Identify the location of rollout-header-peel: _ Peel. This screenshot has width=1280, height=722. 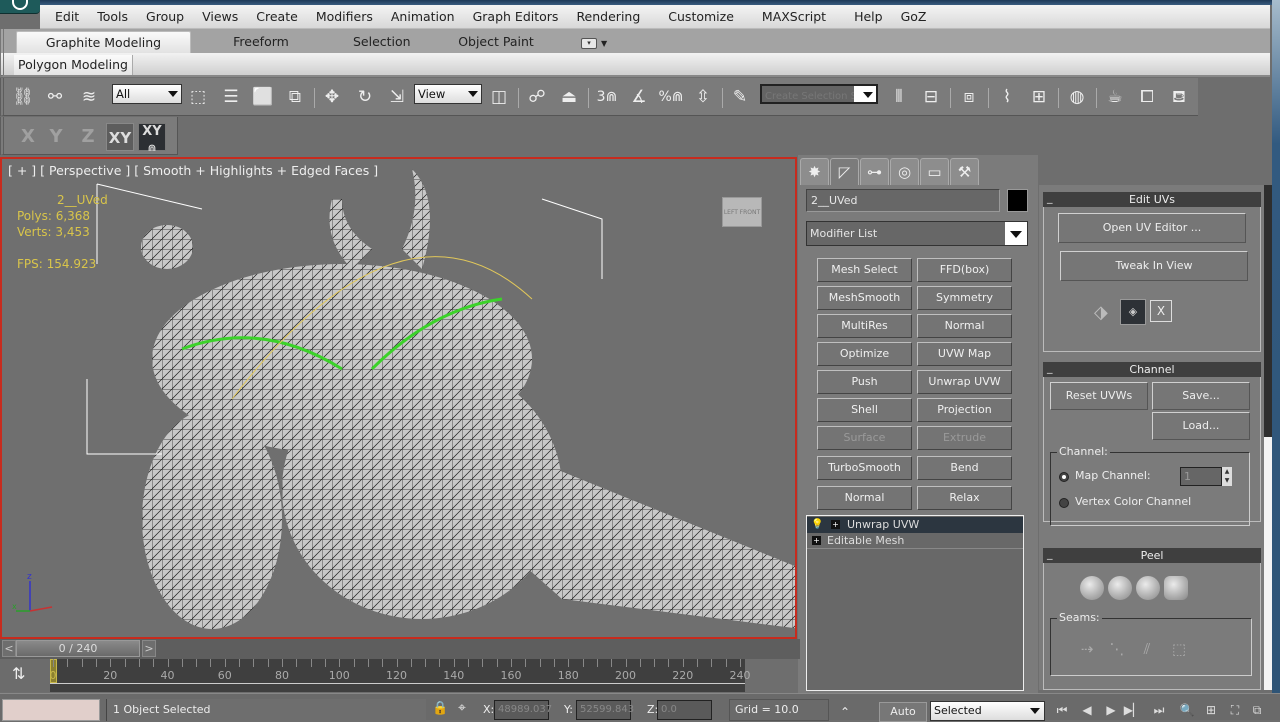
(1152, 555).